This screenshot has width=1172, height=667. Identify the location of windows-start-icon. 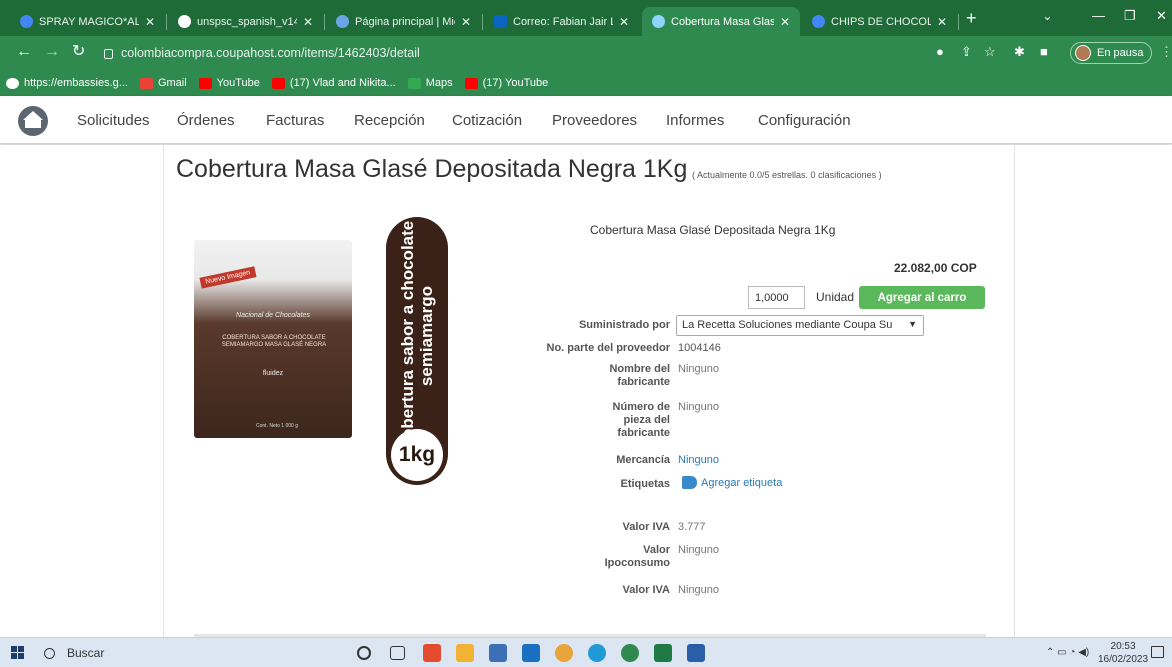
(18, 653).